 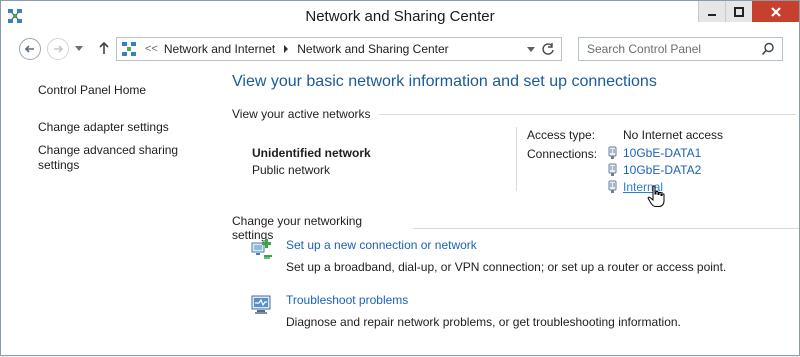 I want to click on forward-button, so click(x=58, y=49).